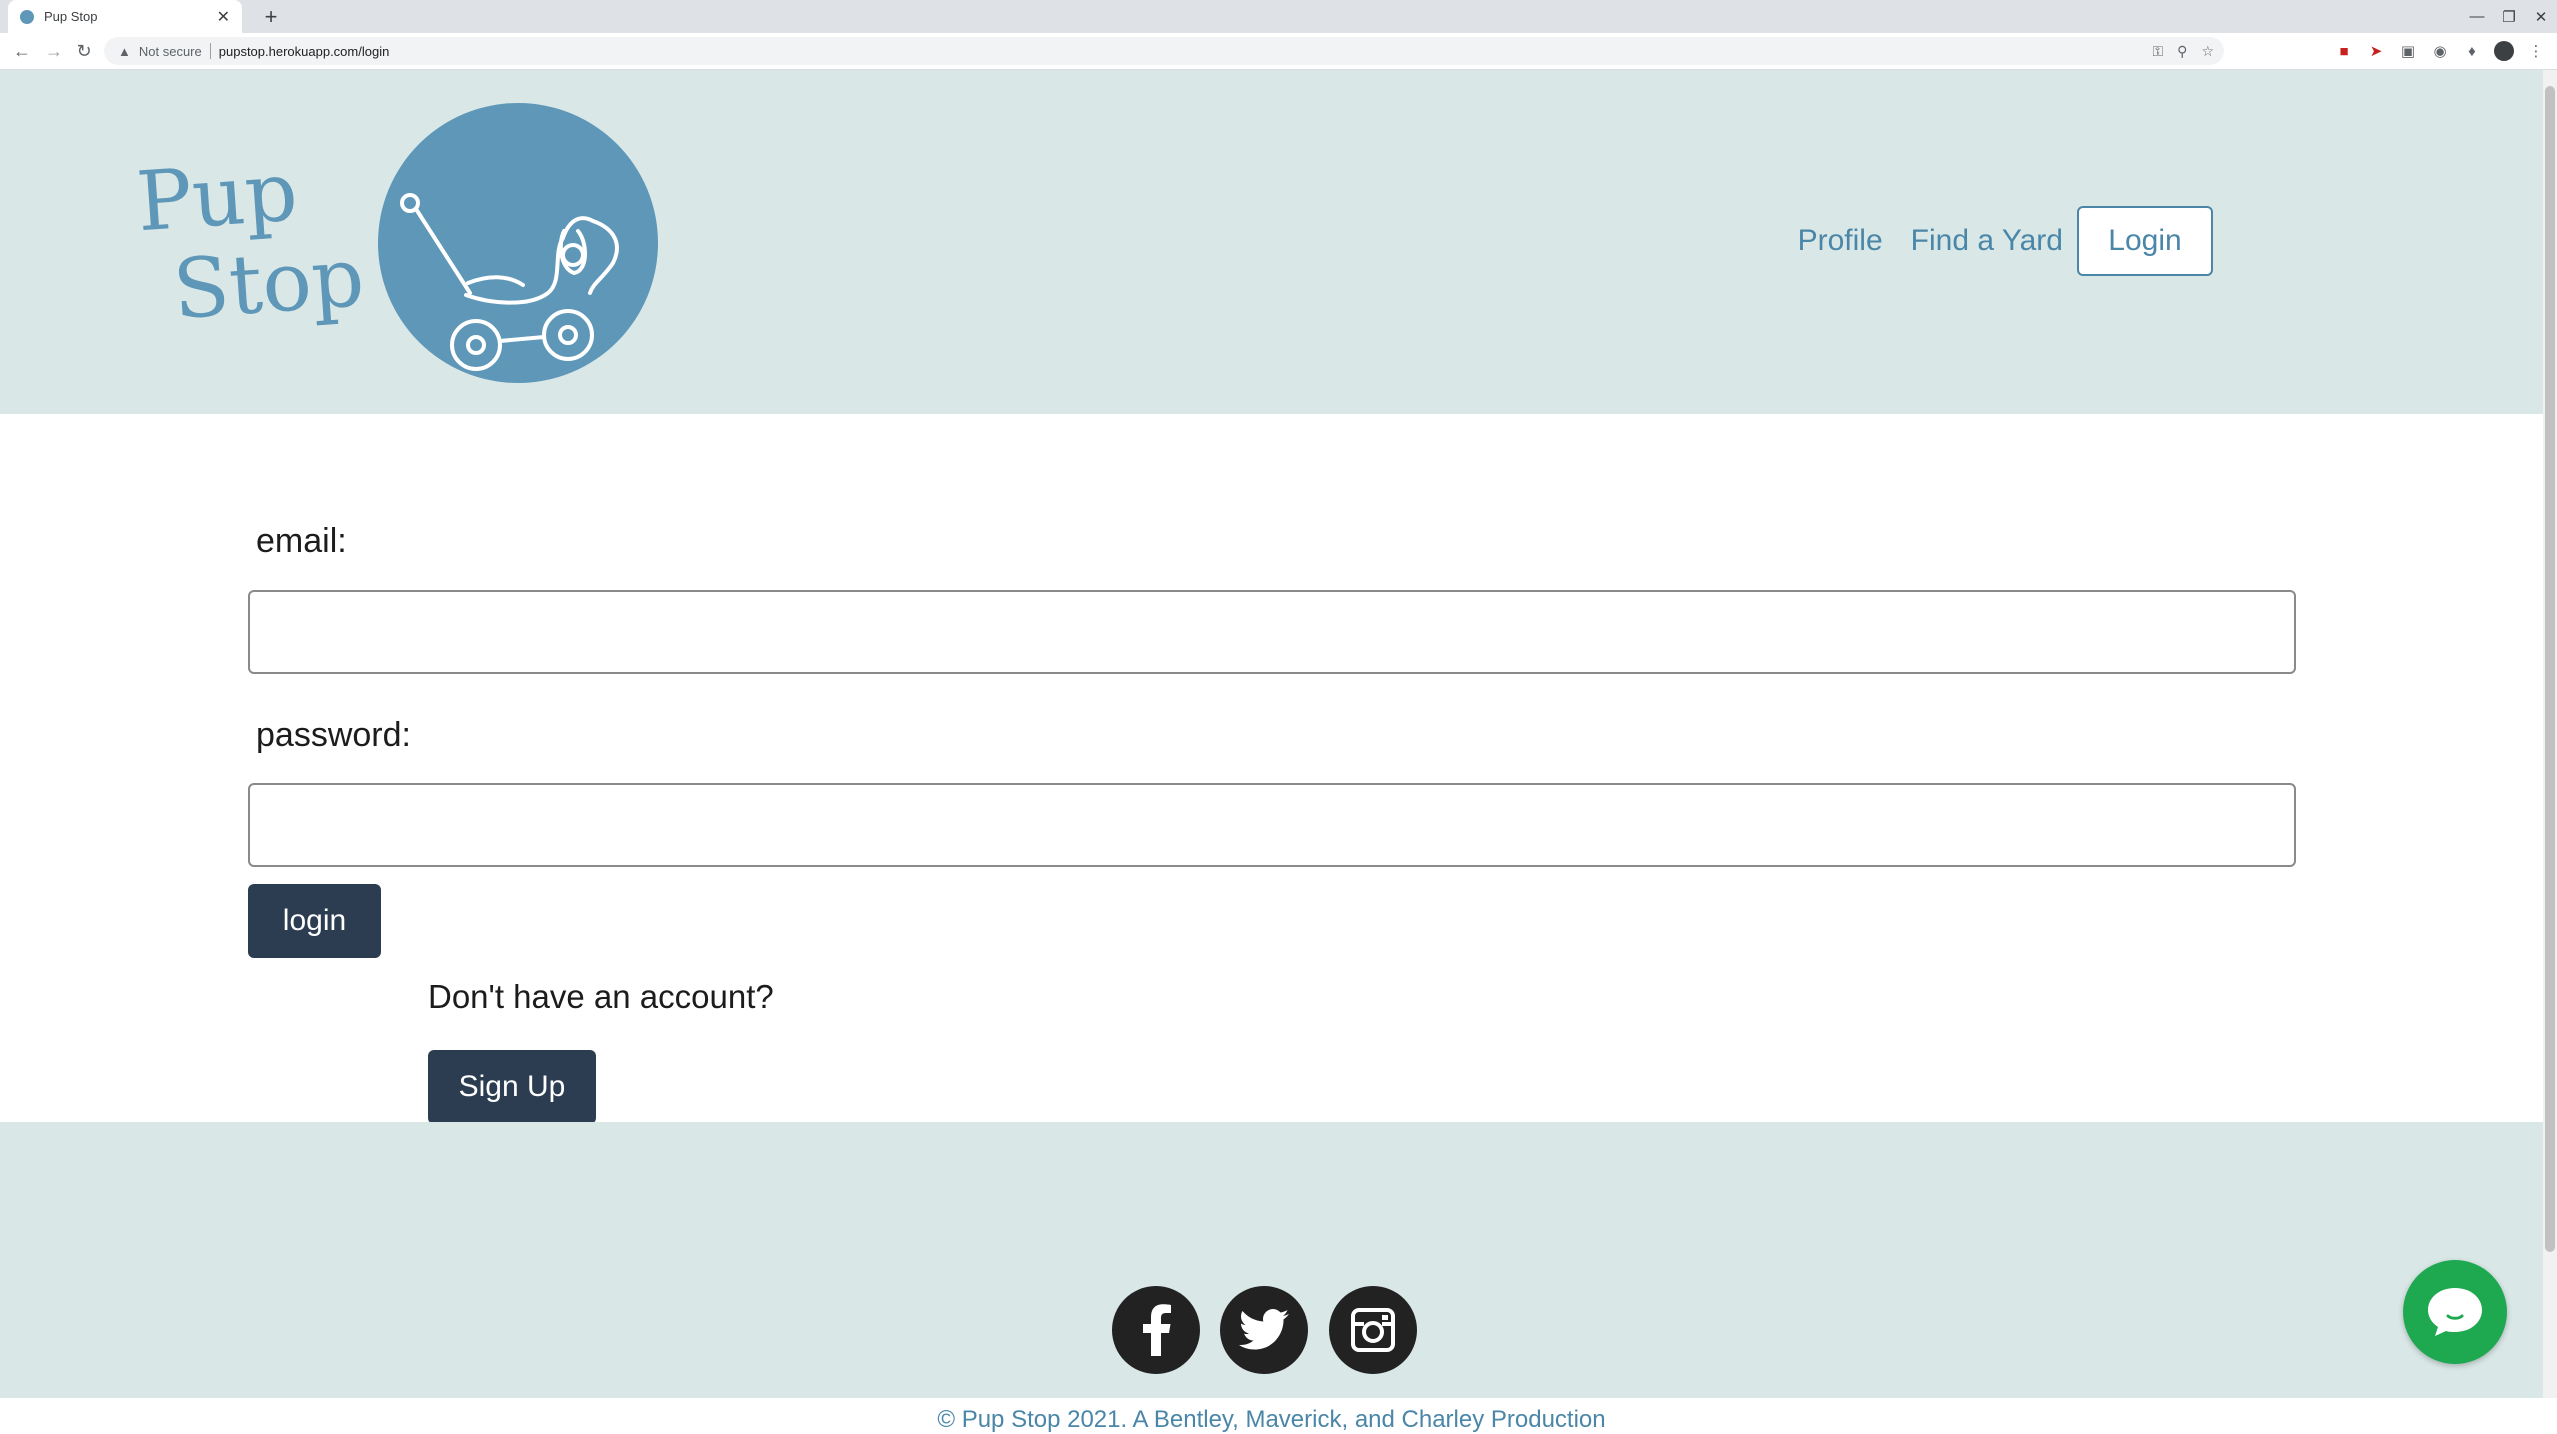 This screenshot has height=1434, width=2557. Describe the element at coordinates (1278, 16) in the screenshot. I see `browser-tabstrip: Pup Stop ✕ + — ❐ ✕` at that location.